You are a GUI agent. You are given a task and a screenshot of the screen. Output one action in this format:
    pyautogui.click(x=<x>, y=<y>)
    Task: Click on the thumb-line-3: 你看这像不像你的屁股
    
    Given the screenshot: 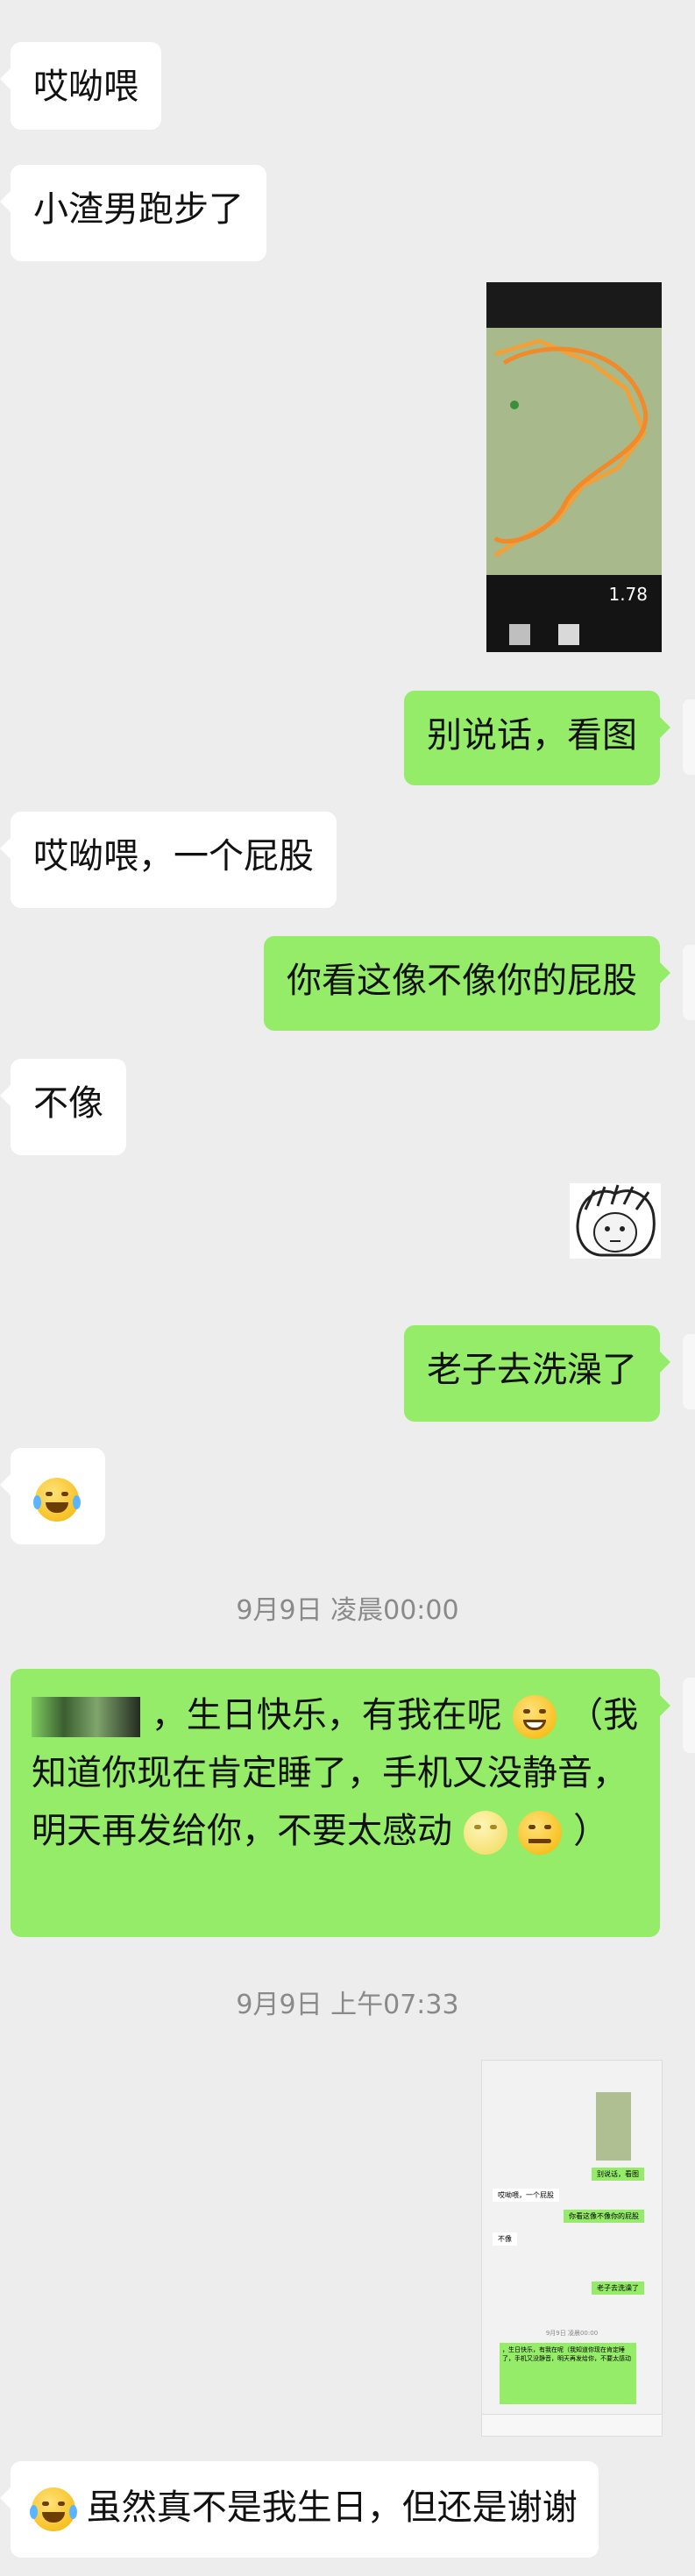 What is the action you would take?
    pyautogui.click(x=604, y=2216)
    